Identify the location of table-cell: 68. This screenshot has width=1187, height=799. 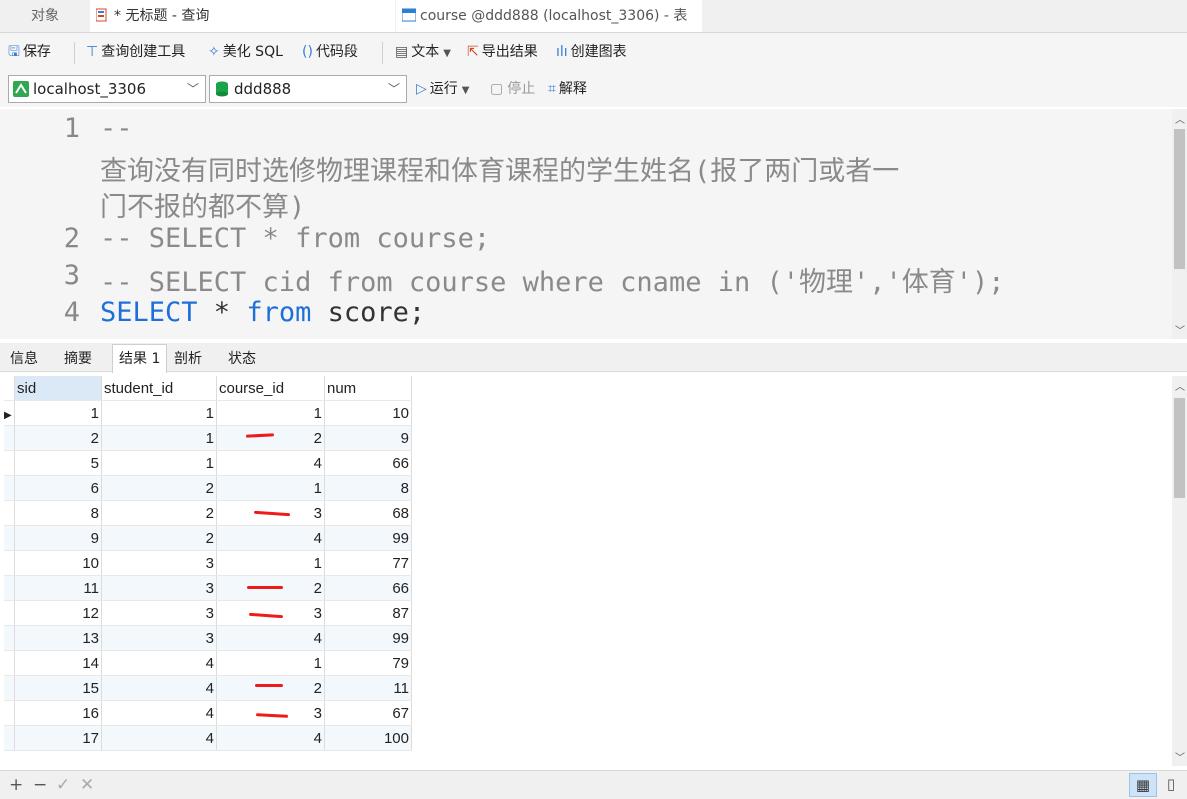
(368, 513).